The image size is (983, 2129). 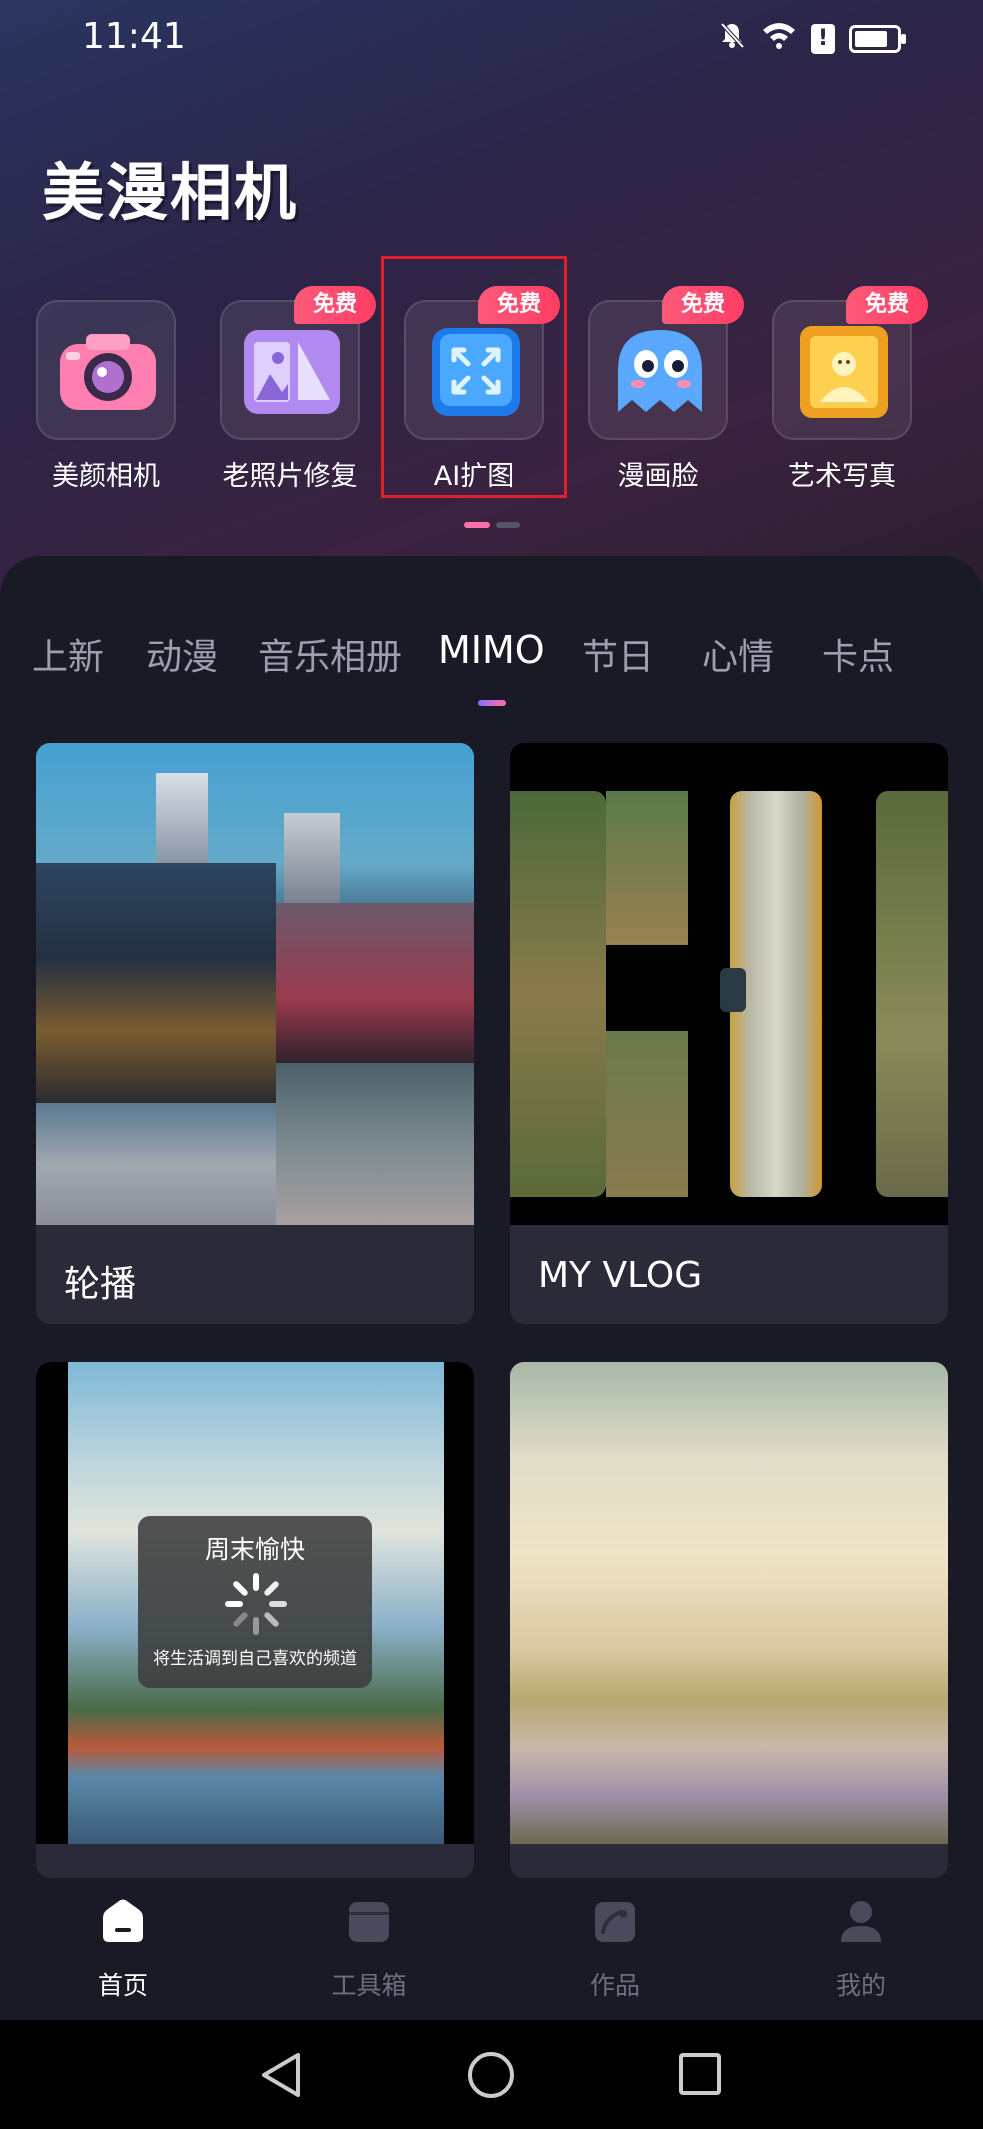 I want to click on feature-tile, so click(x=106, y=370).